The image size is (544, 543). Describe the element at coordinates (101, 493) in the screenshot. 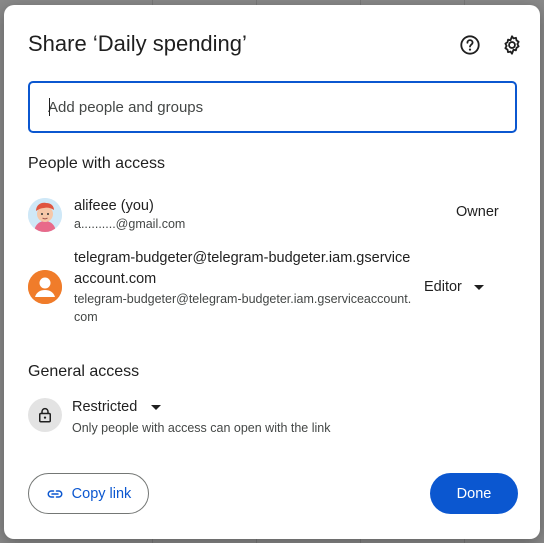

I see `copy-link-label: Copy link` at that location.